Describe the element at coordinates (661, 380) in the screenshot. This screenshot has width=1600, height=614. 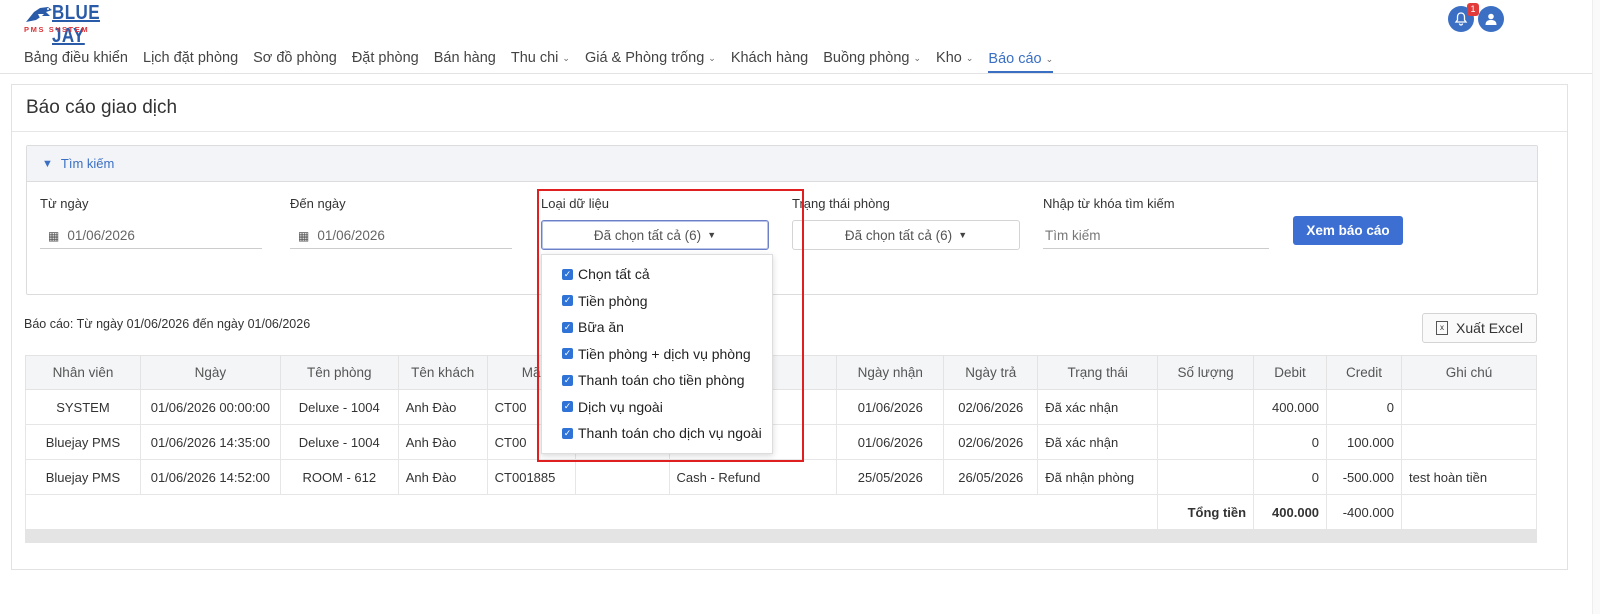
I see `dropdown-option-label: Thanh toán cho tiền phòng` at that location.